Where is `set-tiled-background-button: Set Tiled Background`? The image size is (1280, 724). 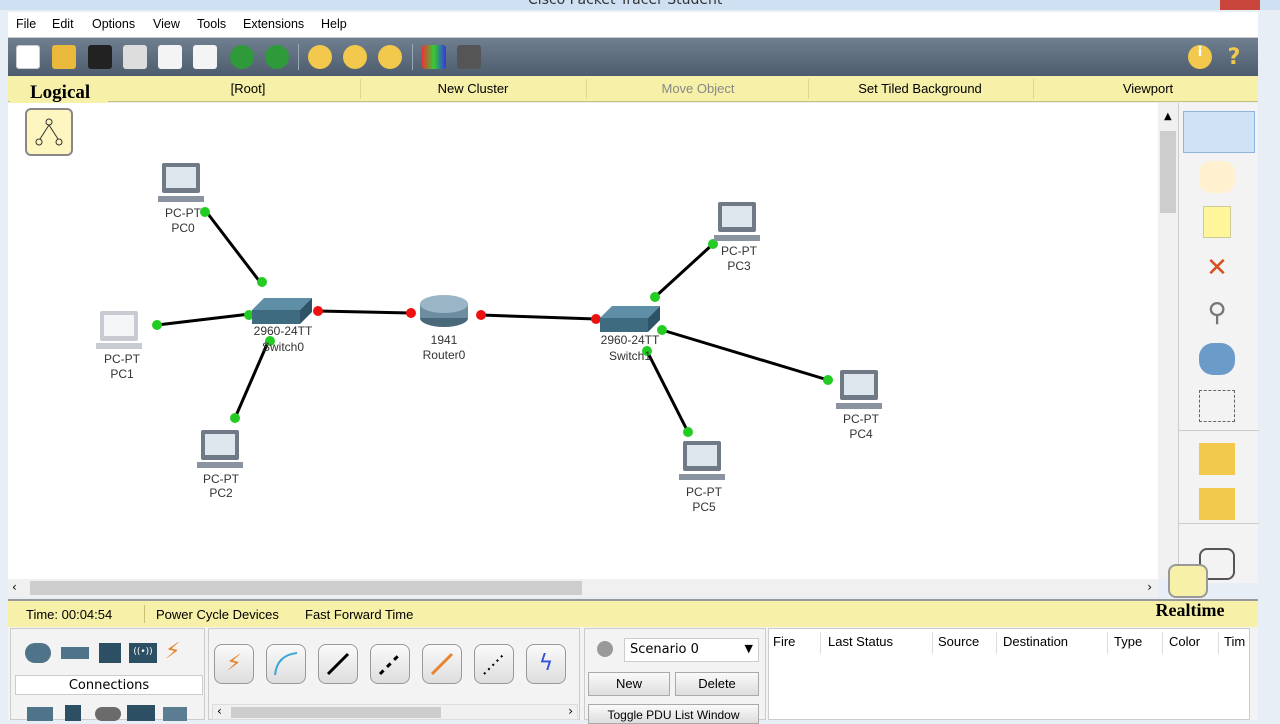 set-tiled-background-button: Set Tiled Background is located at coordinates (920, 88).